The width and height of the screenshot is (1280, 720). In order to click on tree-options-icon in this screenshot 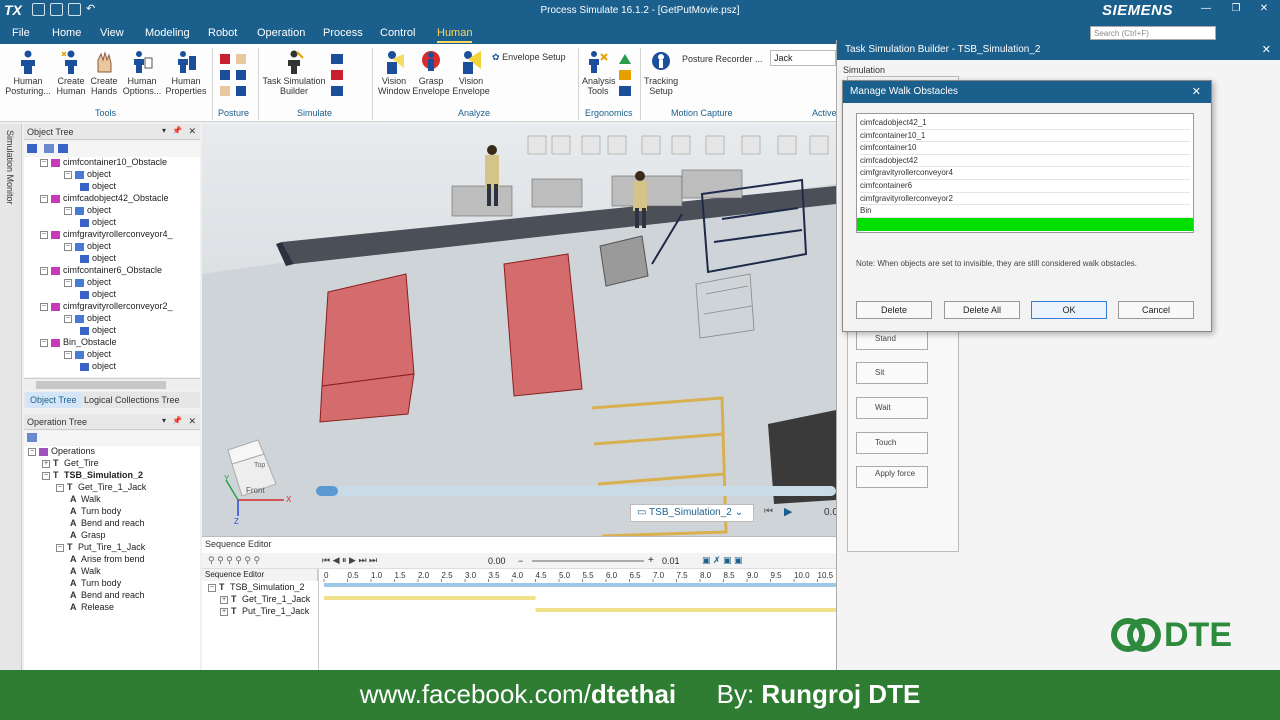, I will do `click(49, 148)`.